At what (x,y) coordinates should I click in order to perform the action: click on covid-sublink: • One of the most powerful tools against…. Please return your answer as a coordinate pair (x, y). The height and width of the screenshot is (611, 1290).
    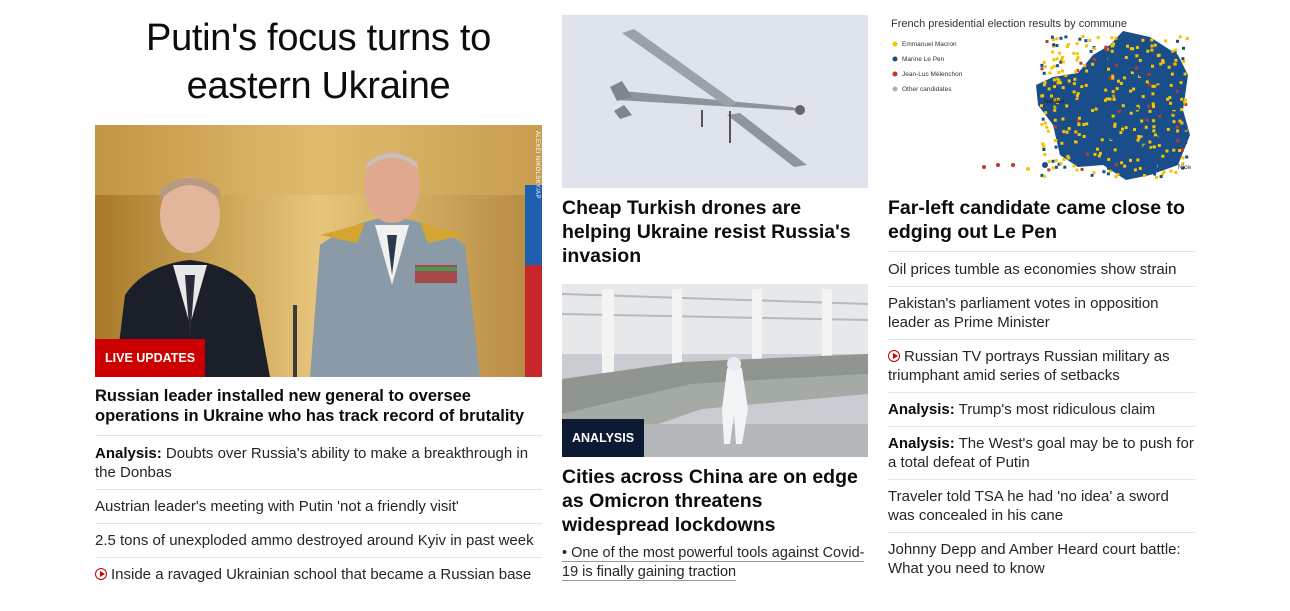
    Looking at the image, I should click on (715, 563).